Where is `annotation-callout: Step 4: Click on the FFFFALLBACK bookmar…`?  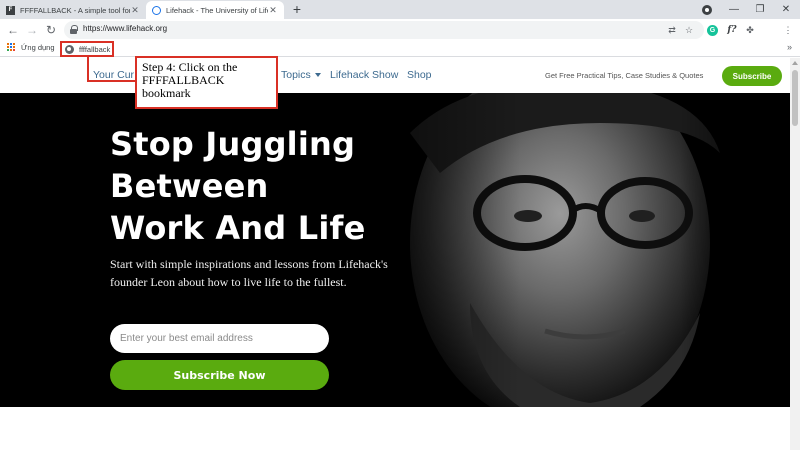 annotation-callout: Step 4: Click on the FFFFALLBACK bookmar… is located at coordinates (206, 82).